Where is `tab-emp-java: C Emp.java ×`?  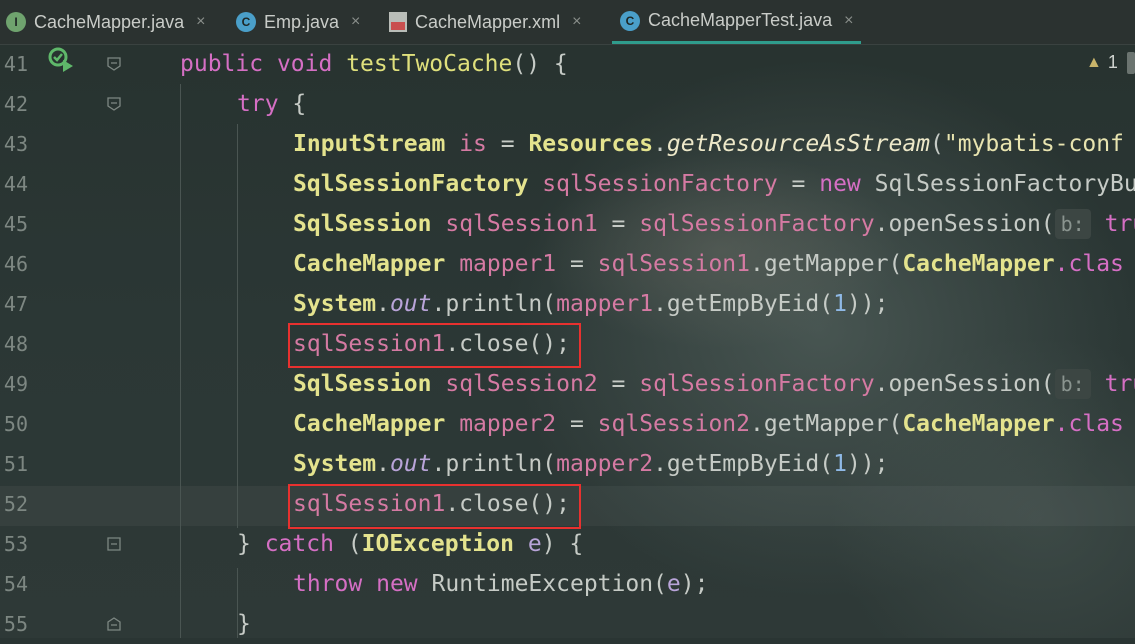
tab-emp-java: C Emp.java × is located at coordinates (298, 22).